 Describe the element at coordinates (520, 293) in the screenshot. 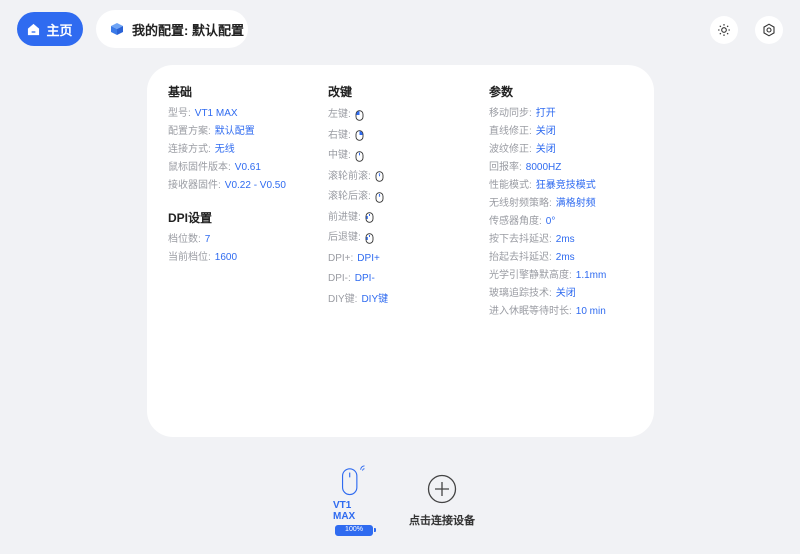

I see `param-label: 玻璃追踪技术:` at that location.